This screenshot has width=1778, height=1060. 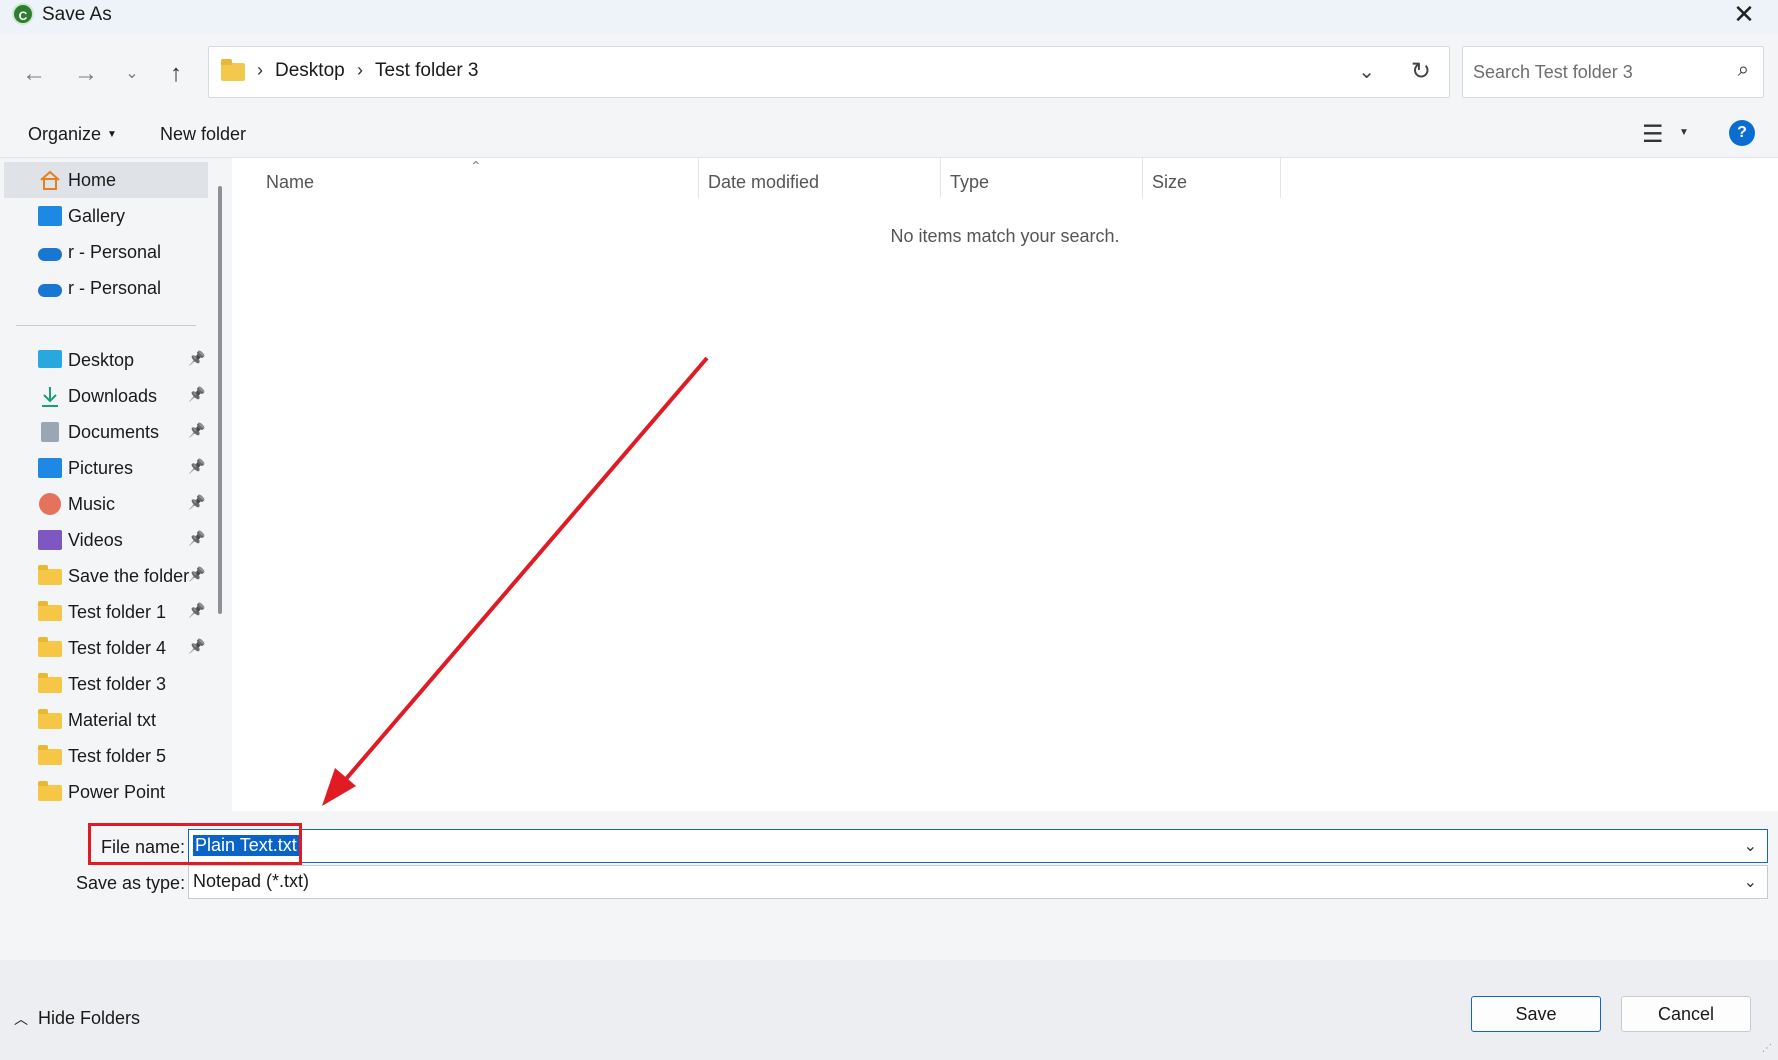 What do you see at coordinates (117, 648) in the screenshot?
I see `sidebar-item-label: Test folder 4` at bounding box center [117, 648].